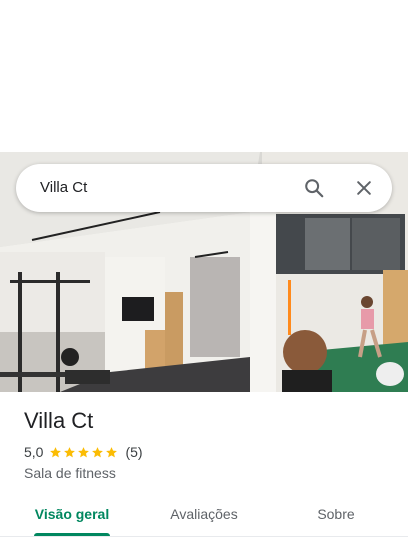 The width and height of the screenshot is (408, 544). I want to click on rating-row: 5,0 (5), so click(83, 452).